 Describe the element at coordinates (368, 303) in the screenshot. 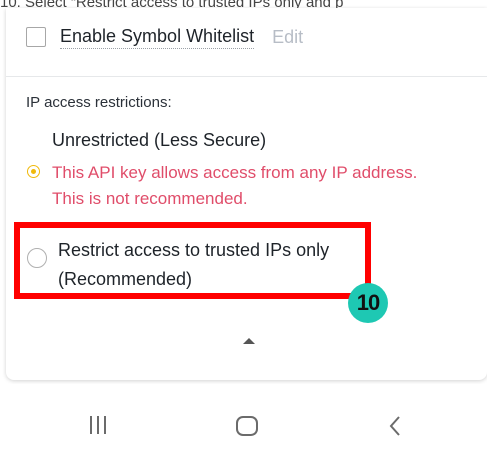

I see `step-number-badge: 10` at that location.